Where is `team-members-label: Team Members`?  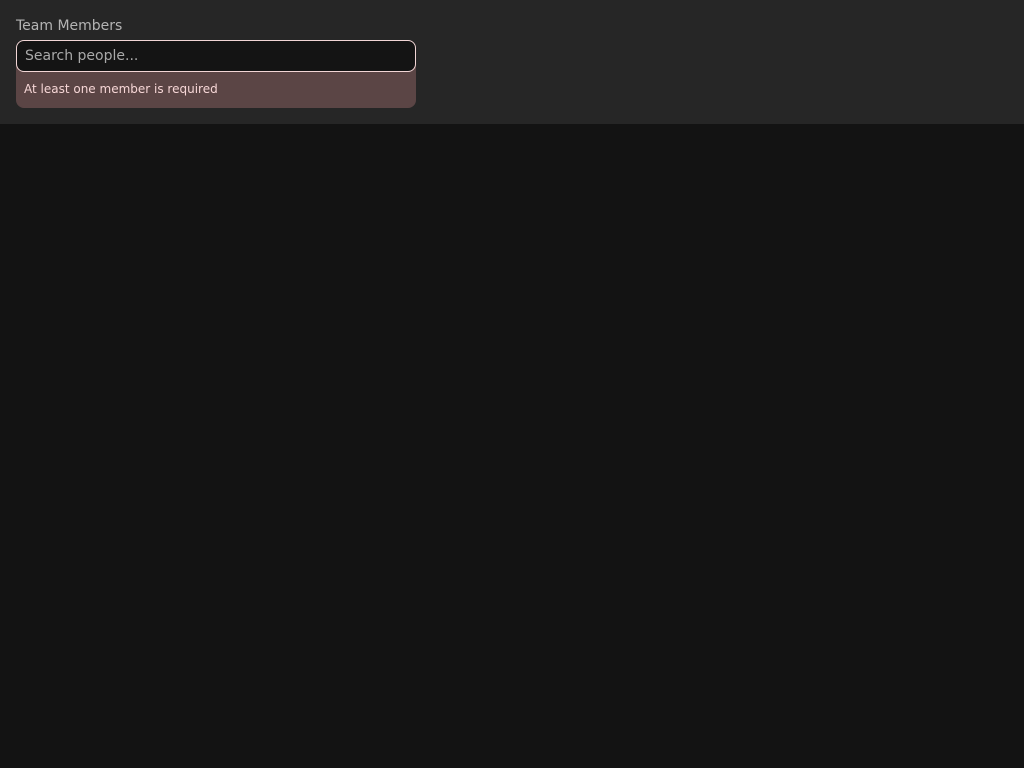
team-members-label: Team Members is located at coordinates (69, 26).